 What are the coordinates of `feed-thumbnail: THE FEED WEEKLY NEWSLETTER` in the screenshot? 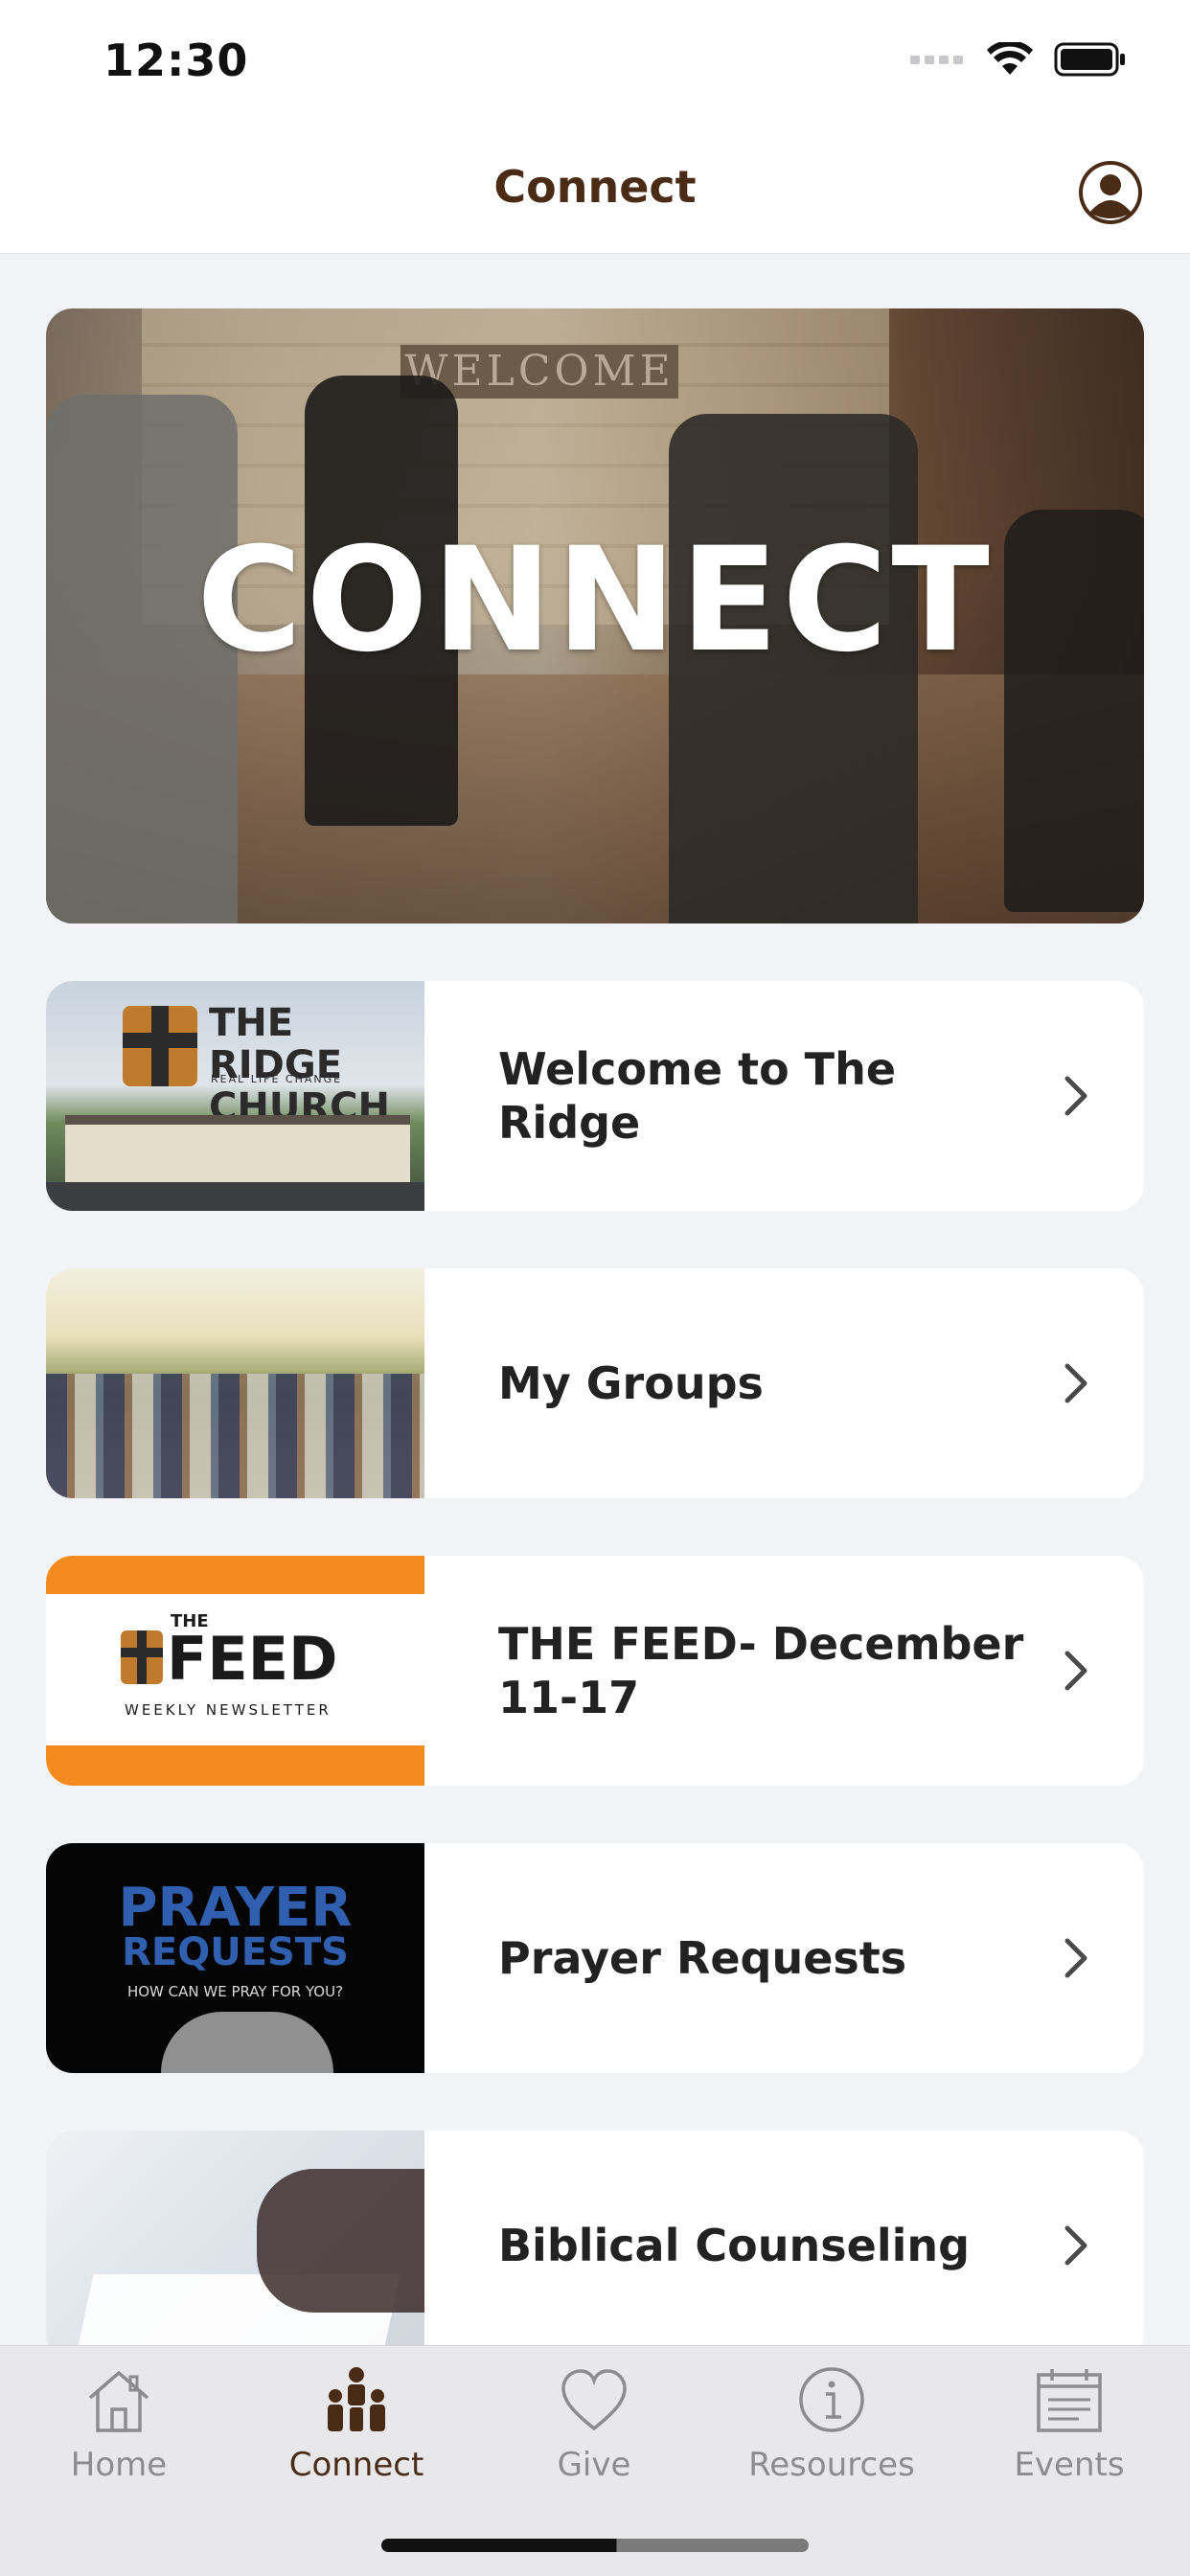 It's located at (235, 1671).